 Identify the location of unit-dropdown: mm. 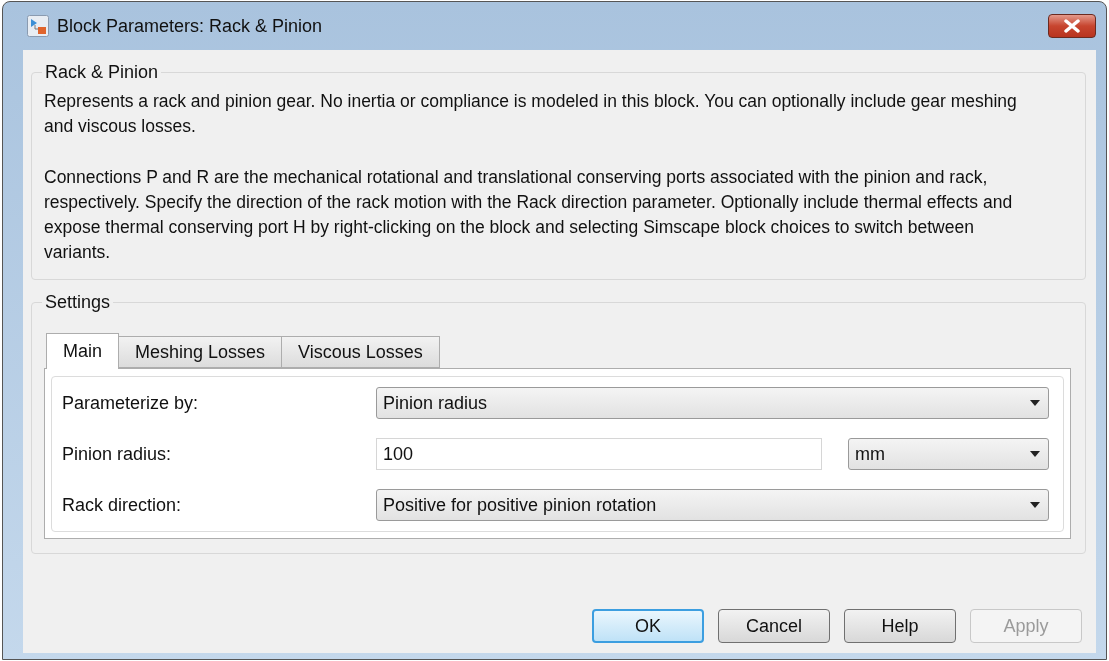
(948, 454).